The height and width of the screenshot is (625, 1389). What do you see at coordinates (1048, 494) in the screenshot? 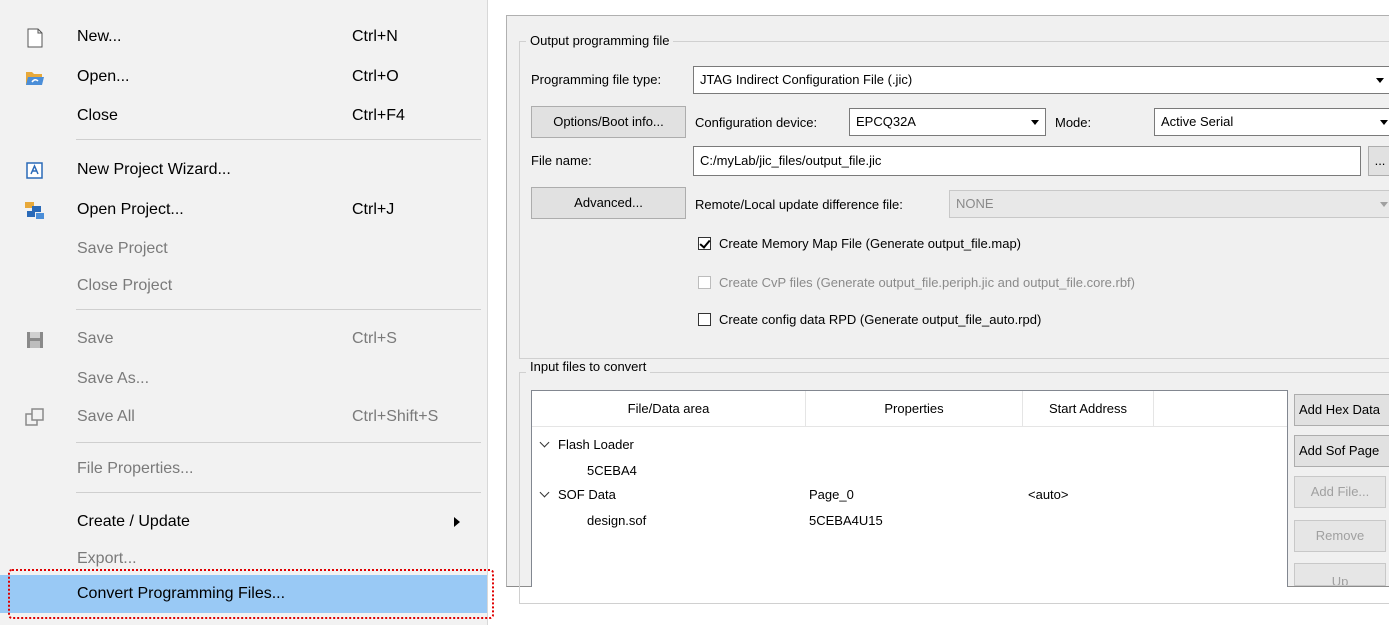
I see `tree-cell-sof-address: <auto>` at bounding box center [1048, 494].